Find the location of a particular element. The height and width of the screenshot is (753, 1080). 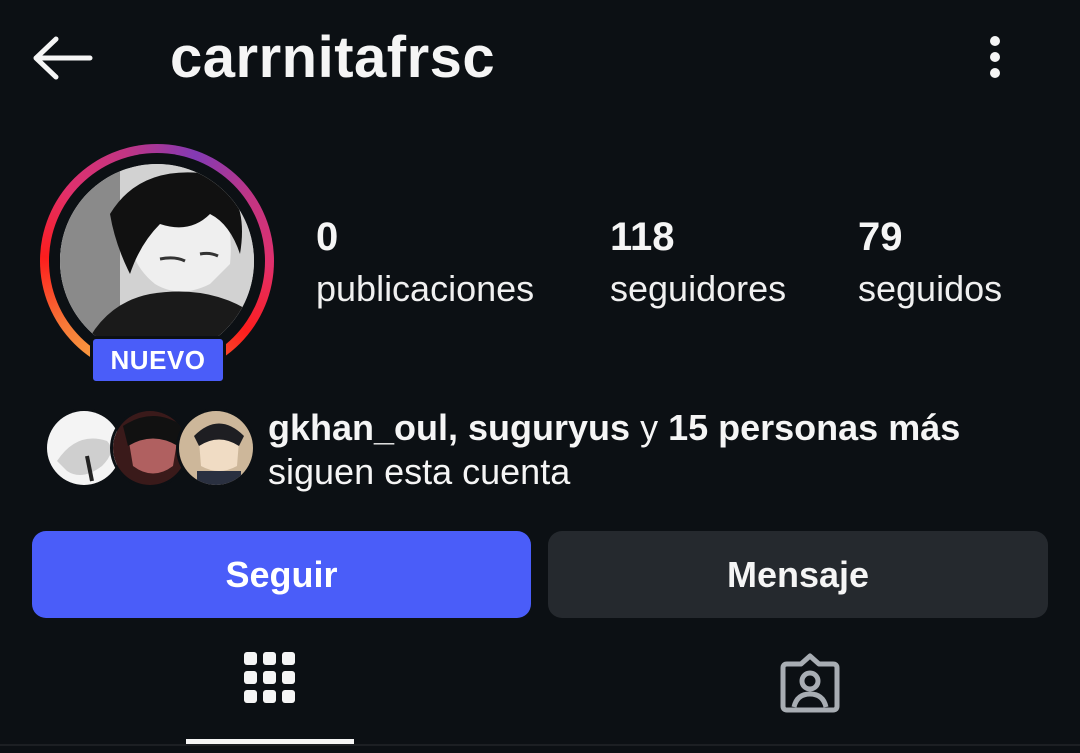

stat-followers: 118 seguidores is located at coordinates (698, 264).